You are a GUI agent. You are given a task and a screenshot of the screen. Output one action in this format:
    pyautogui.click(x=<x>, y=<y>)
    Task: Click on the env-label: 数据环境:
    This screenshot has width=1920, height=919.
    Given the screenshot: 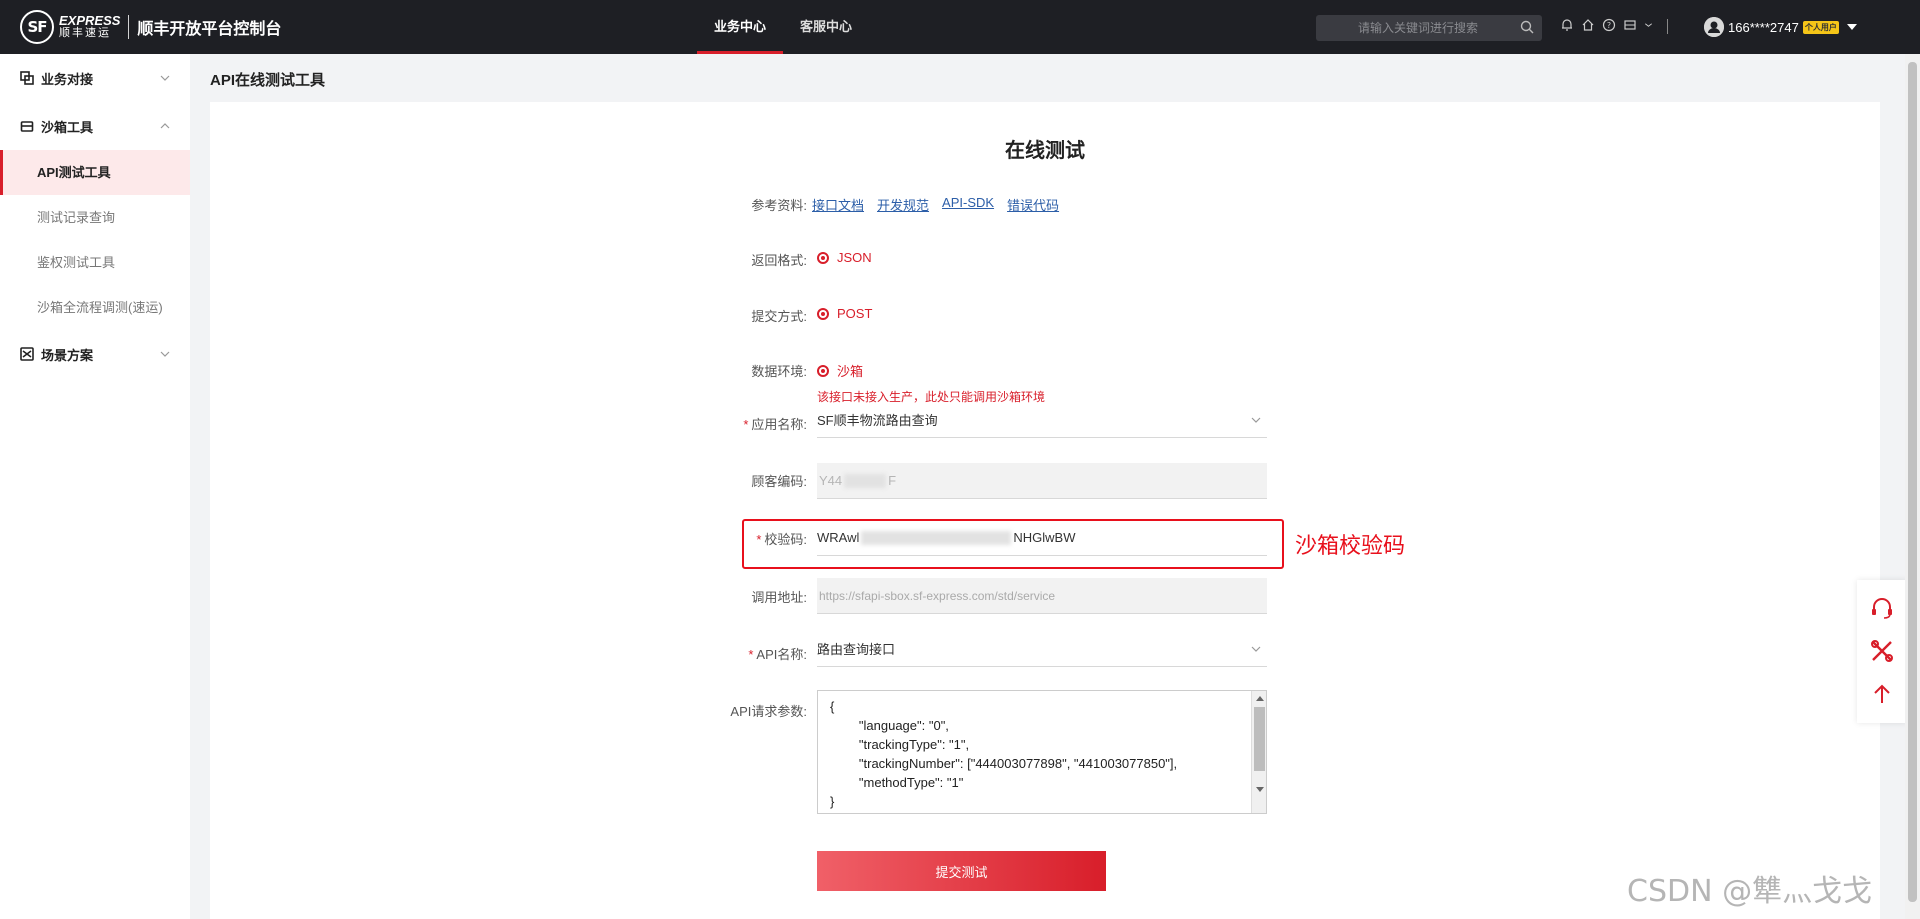 What is the action you would take?
    pyautogui.click(x=779, y=371)
    